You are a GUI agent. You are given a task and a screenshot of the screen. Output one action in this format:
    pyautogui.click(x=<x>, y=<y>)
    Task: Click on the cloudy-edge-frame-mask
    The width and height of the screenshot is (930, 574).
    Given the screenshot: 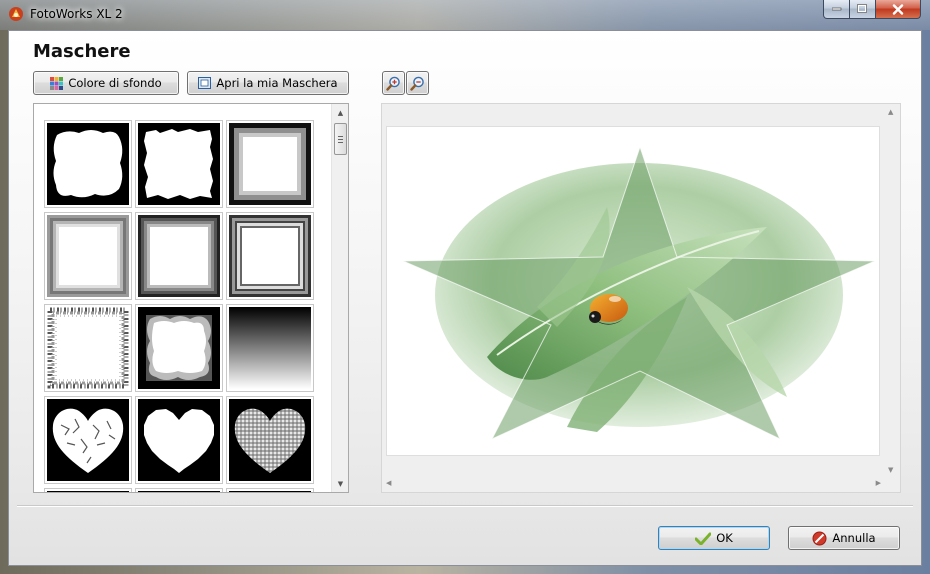 What is the action you would take?
    pyautogui.click(x=179, y=348)
    